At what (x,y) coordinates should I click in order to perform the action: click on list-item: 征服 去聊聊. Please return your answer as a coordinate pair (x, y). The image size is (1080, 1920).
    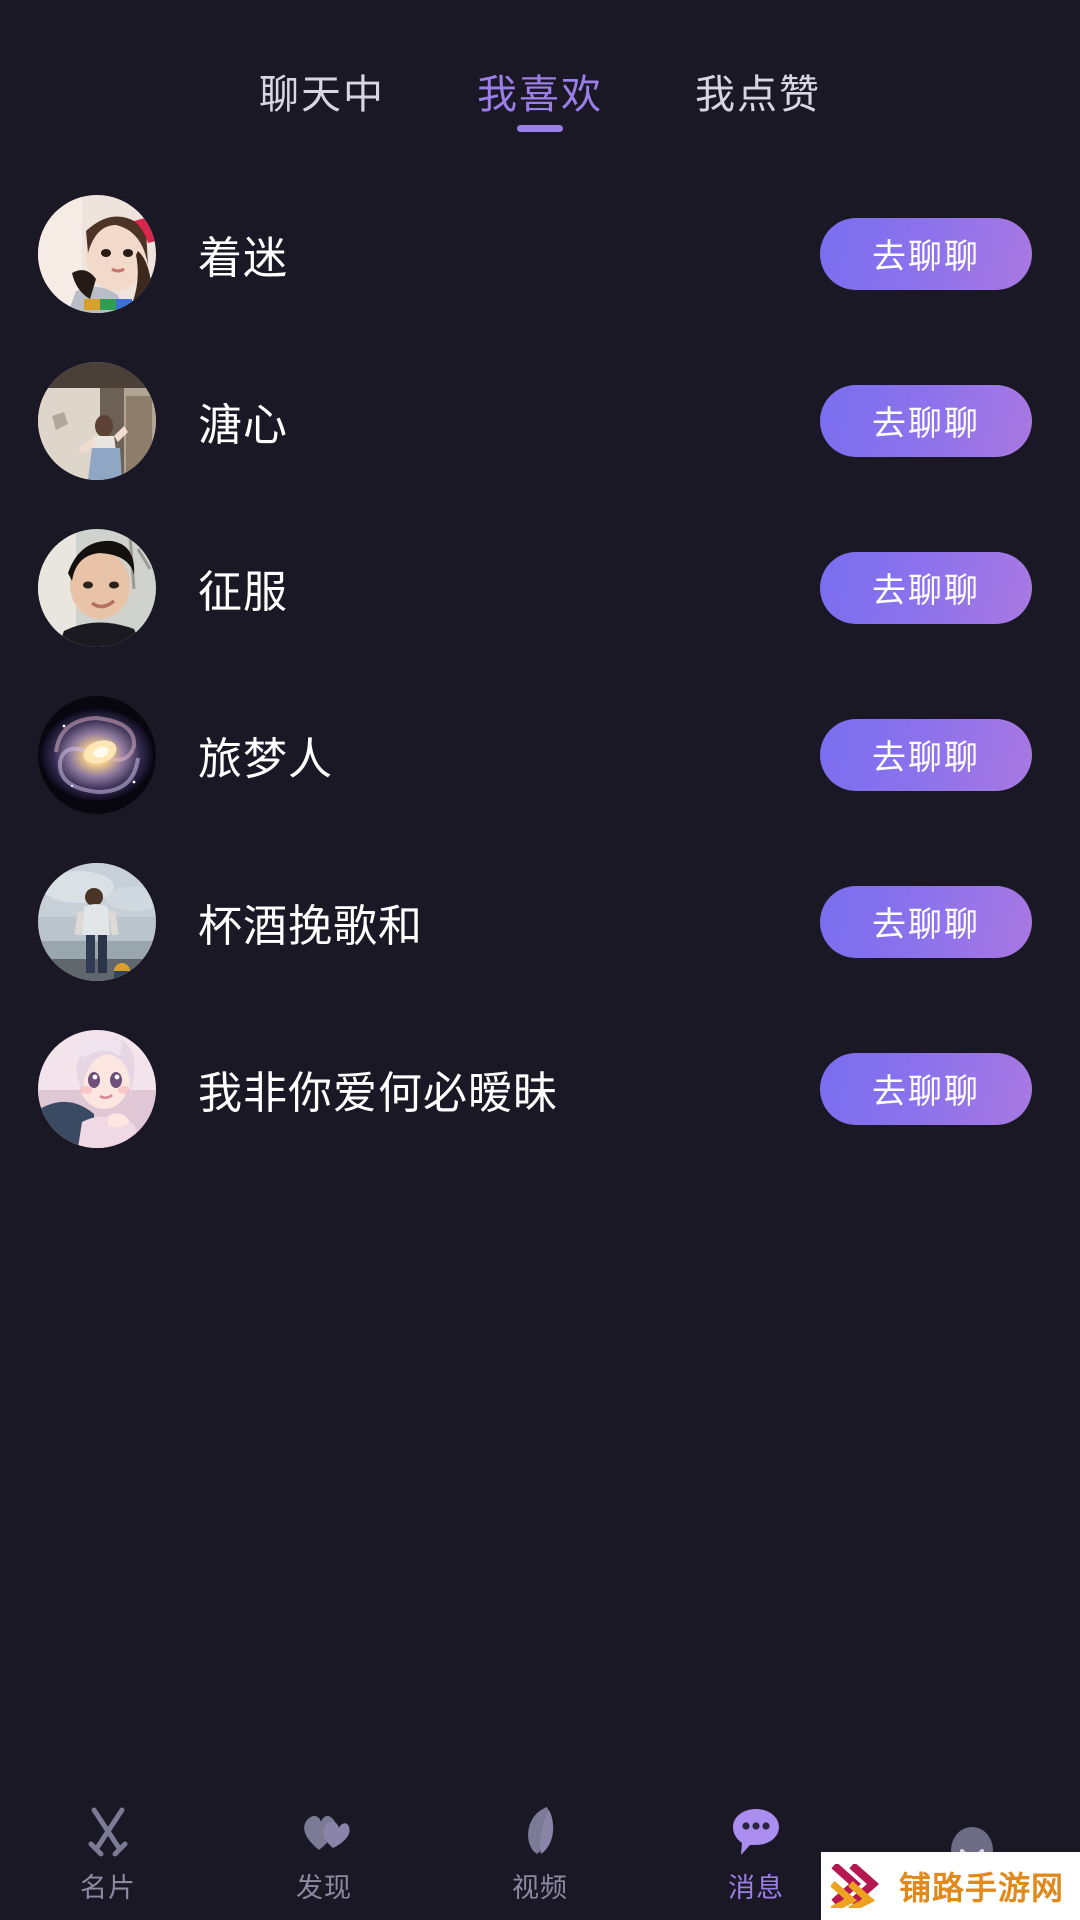
    Looking at the image, I should click on (540, 587).